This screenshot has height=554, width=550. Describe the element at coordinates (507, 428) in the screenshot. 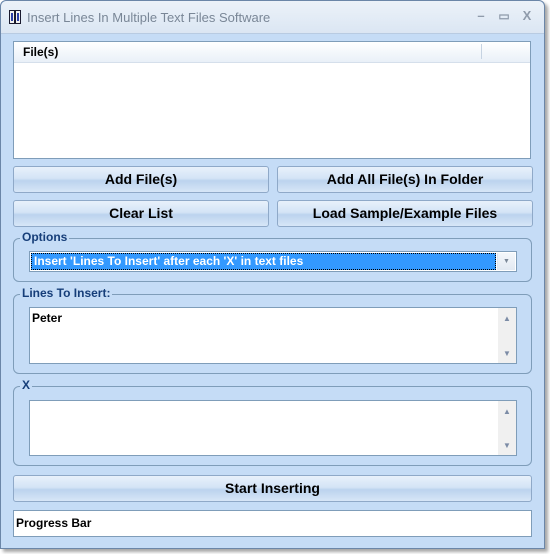

I see `x-scrollbar: ▲ ▼` at that location.